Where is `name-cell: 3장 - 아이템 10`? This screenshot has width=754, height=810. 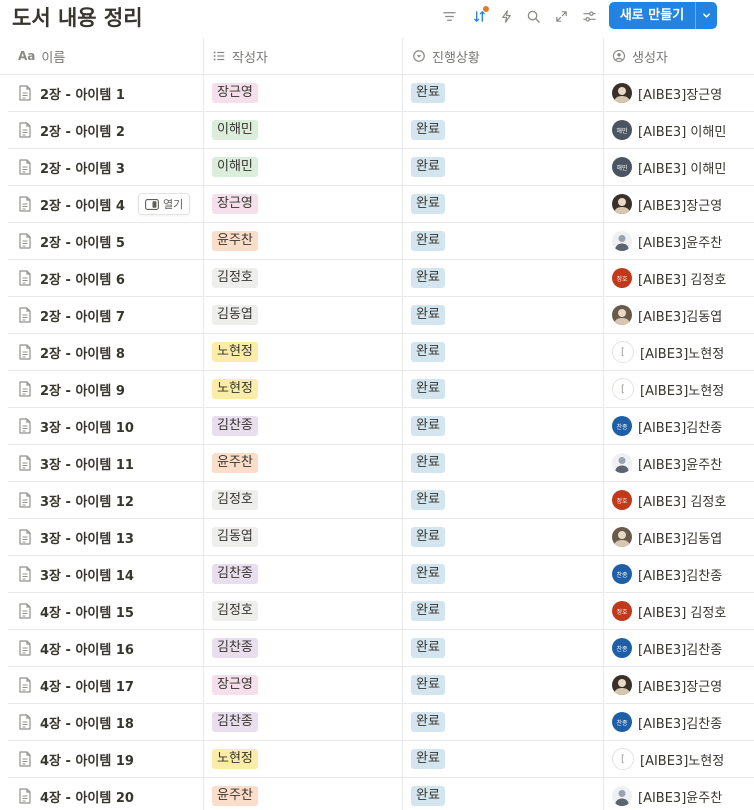
name-cell: 3장 - 아이템 10 is located at coordinates (105, 426).